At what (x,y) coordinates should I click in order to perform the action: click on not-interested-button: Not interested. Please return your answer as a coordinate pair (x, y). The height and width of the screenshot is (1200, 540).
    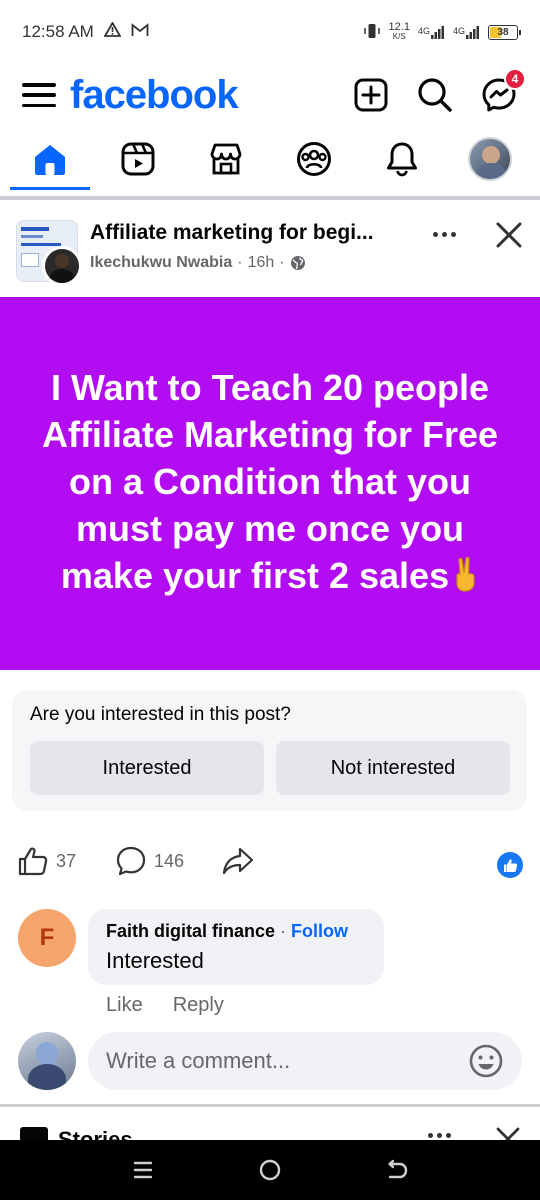
    Looking at the image, I should click on (393, 768).